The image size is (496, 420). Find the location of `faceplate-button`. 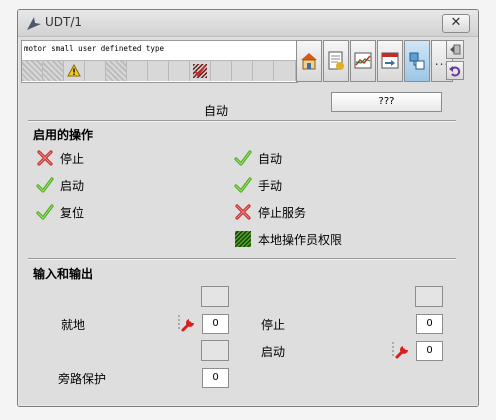

faceplate-button is located at coordinates (390, 61).